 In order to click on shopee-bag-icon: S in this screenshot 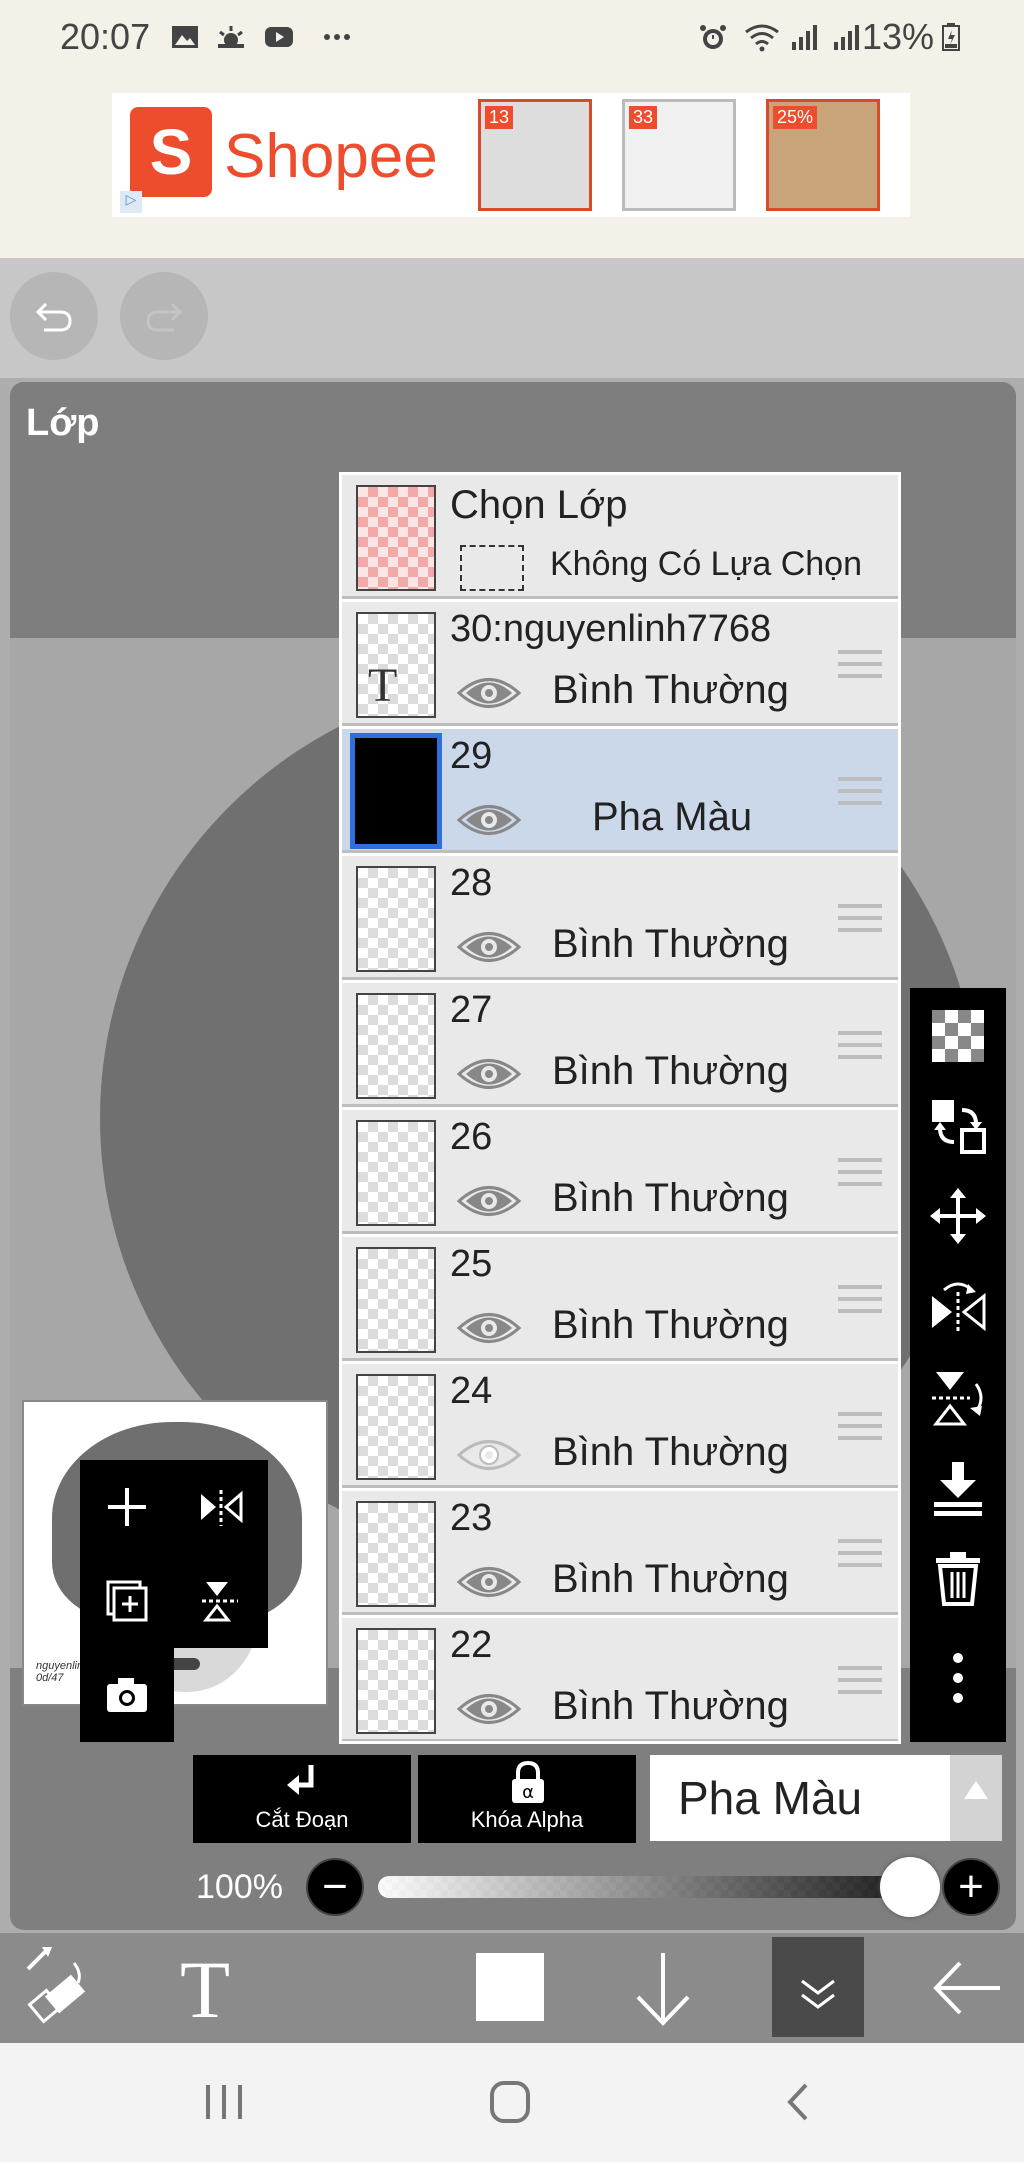, I will do `click(171, 152)`.